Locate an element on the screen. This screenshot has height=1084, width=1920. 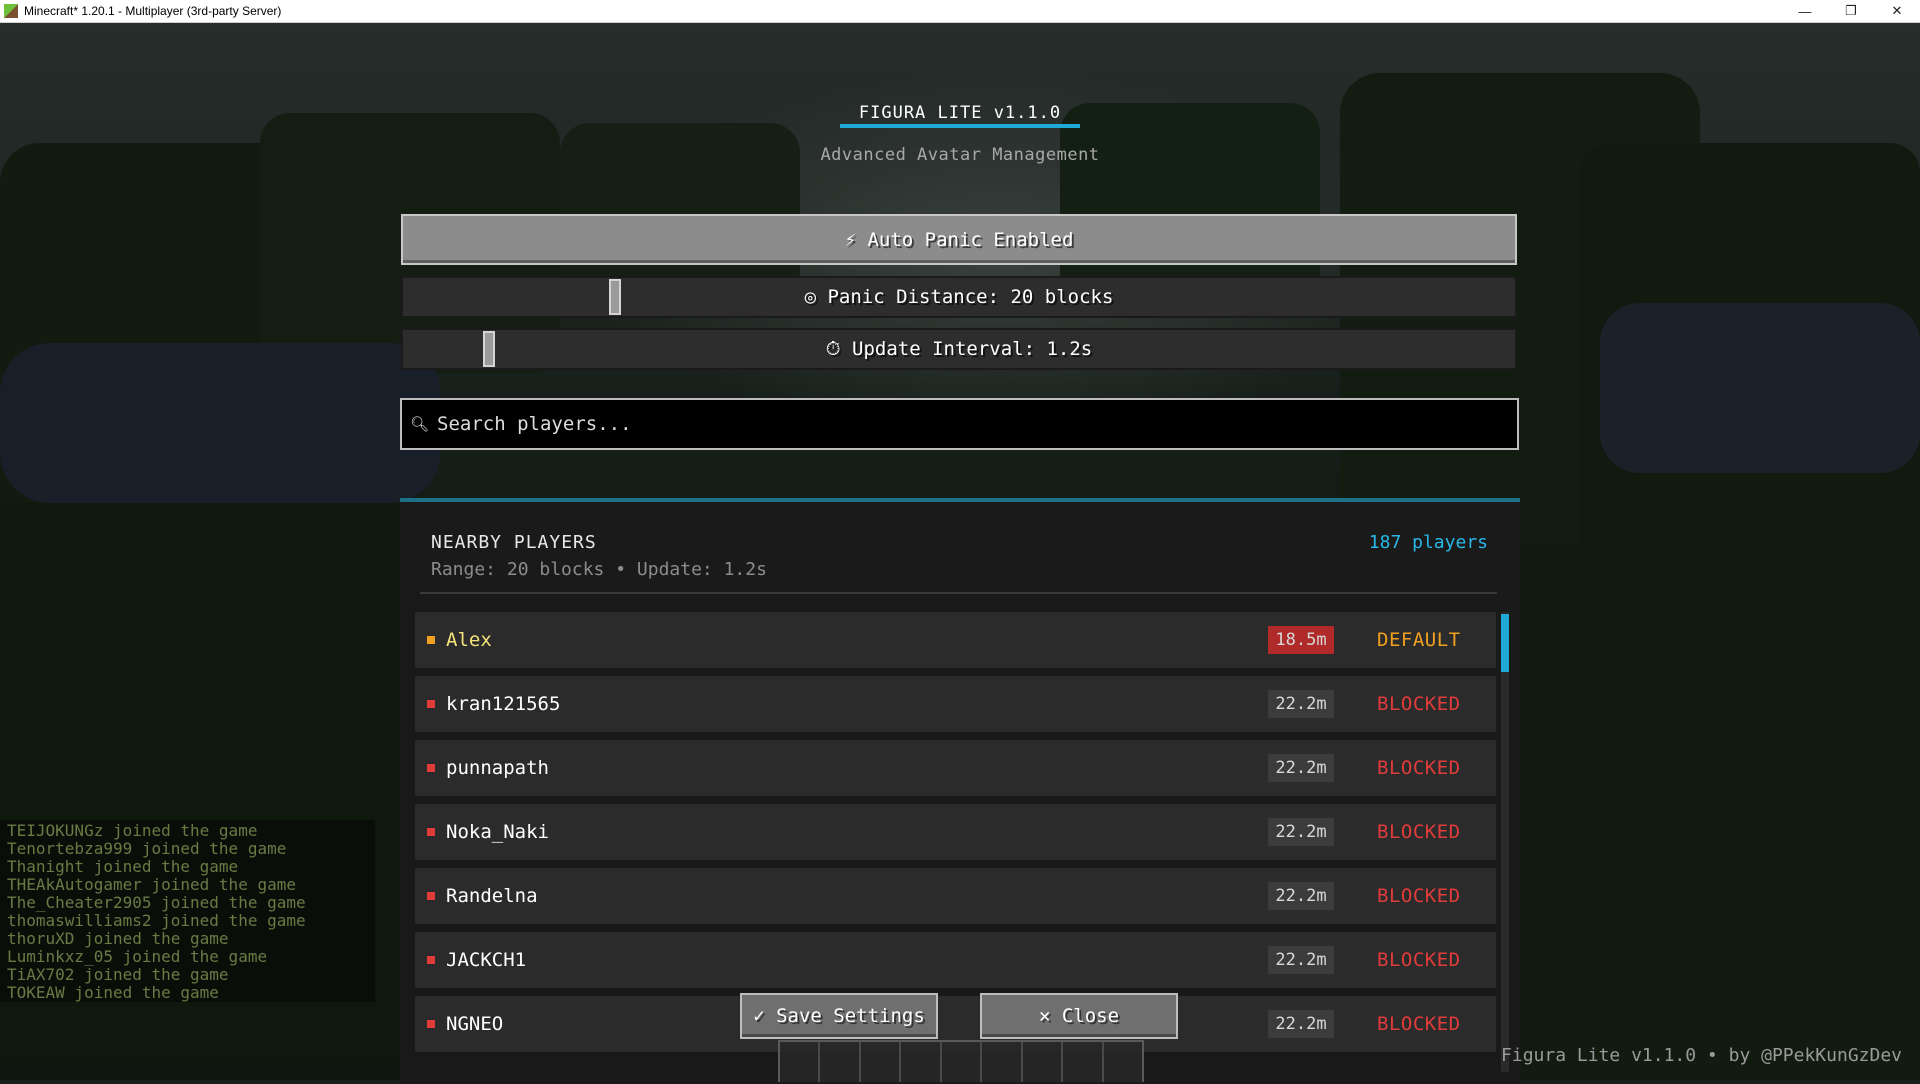
update-interval-label: ⏱ Update Interval: 1.2s is located at coordinates (959, 349).